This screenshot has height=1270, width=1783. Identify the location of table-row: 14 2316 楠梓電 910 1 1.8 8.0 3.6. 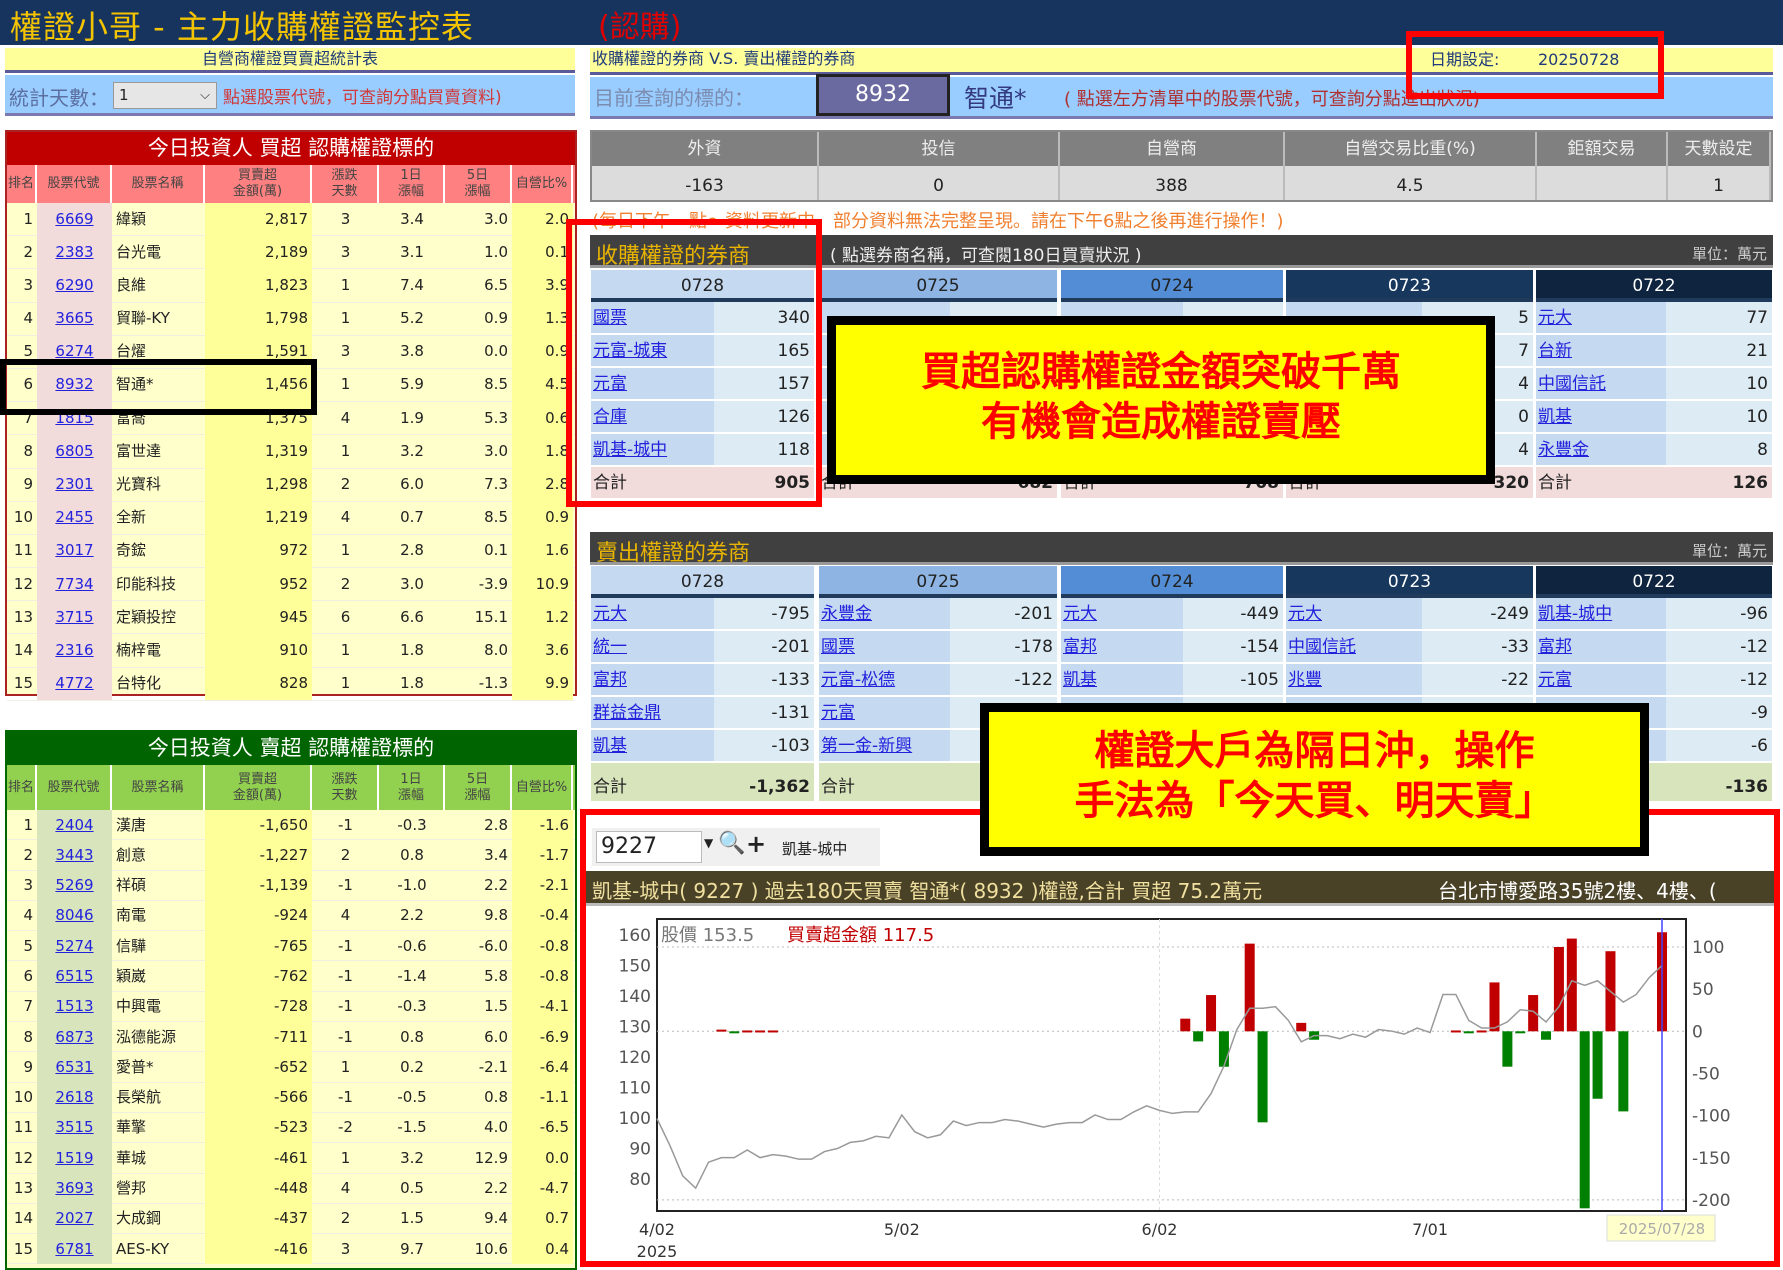
(291, 650).